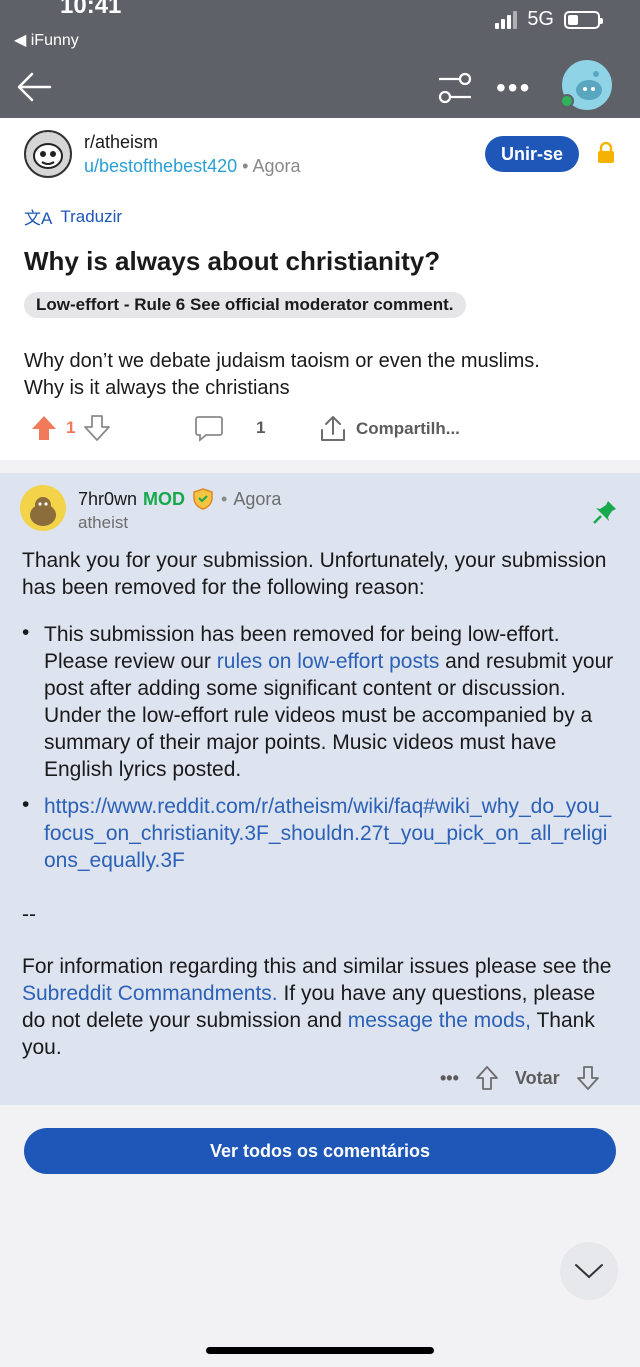  I want to click on comment-more-icon: •••, so click(449, 1078).